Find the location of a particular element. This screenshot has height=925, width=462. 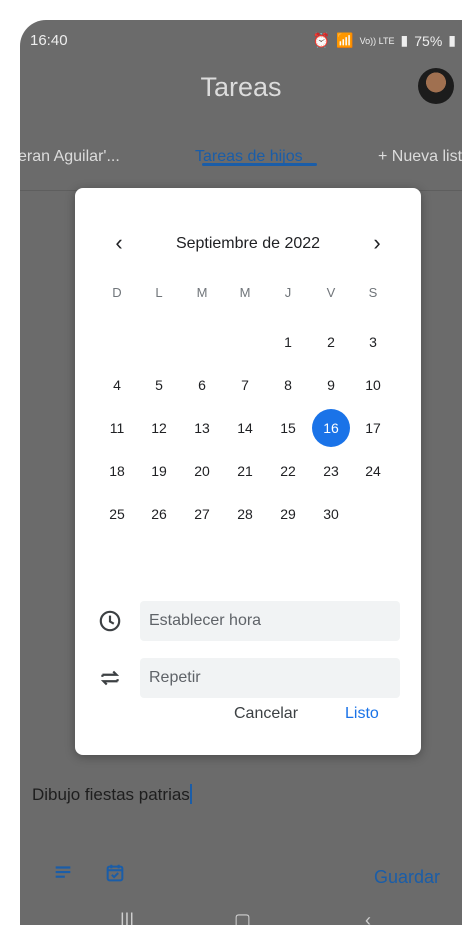

calendar-day: 25 is located at coordinates (117, 514).